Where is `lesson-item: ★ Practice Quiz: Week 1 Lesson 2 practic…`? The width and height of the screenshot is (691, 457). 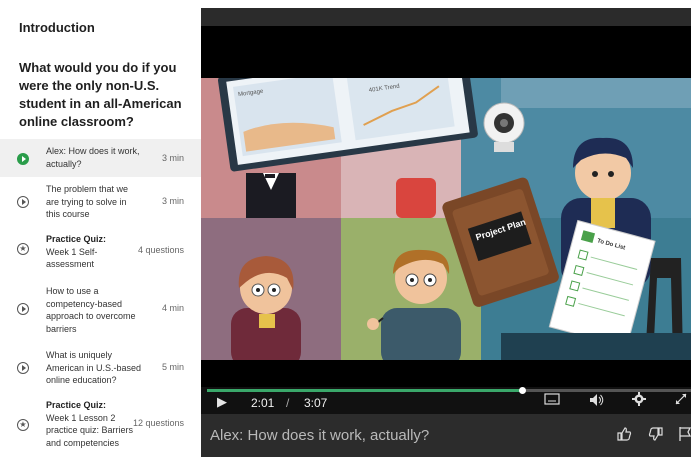 lesson-item: ★ Practice Quiz: Week 1 Lesson 2 practic… is located at coordinates (100, 425).